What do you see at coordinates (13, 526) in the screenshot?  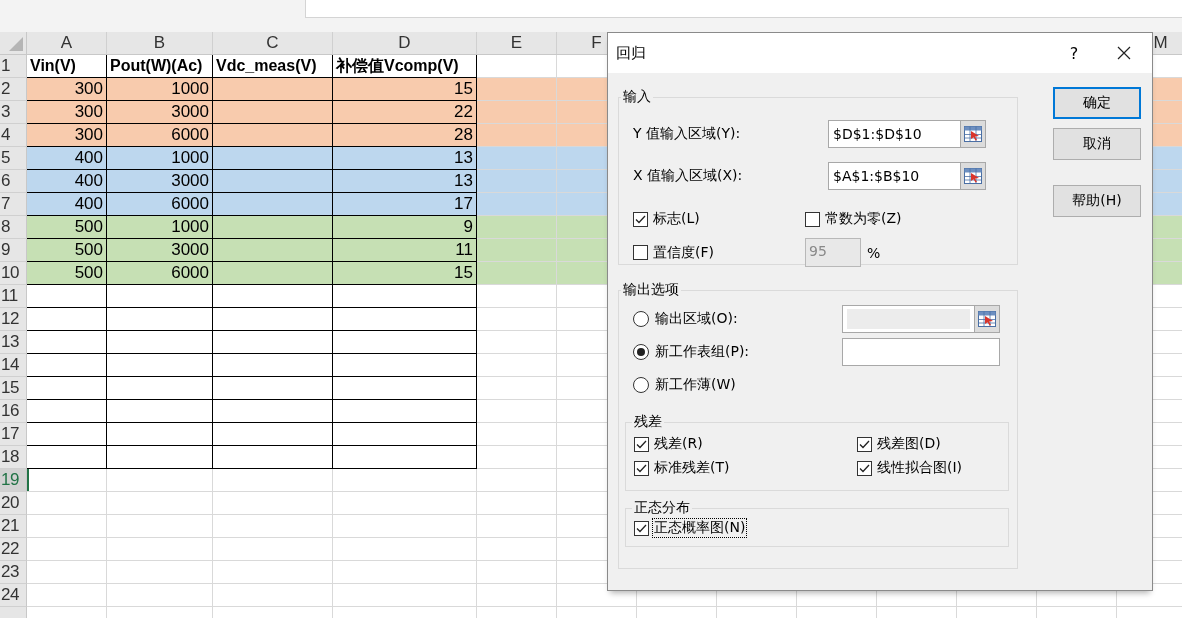 I see `row-header: 21` at bounding box center [13, 526].